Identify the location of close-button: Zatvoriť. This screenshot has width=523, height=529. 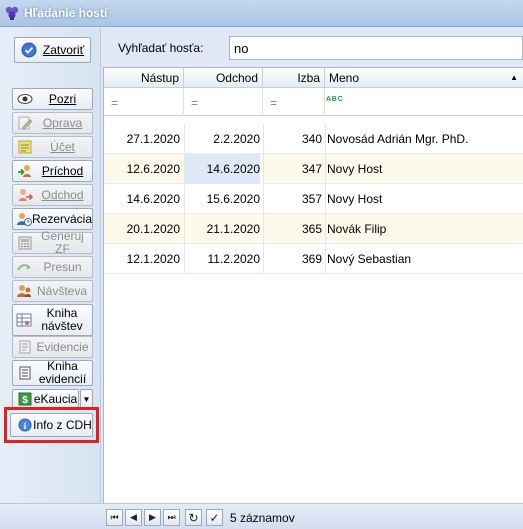
(52, 50).